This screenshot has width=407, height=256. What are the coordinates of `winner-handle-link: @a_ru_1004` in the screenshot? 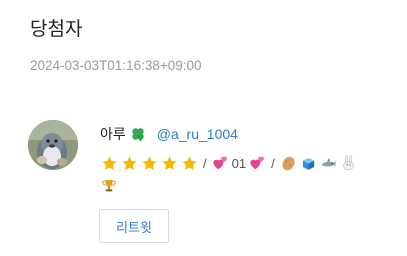 It's located at (197, 134).